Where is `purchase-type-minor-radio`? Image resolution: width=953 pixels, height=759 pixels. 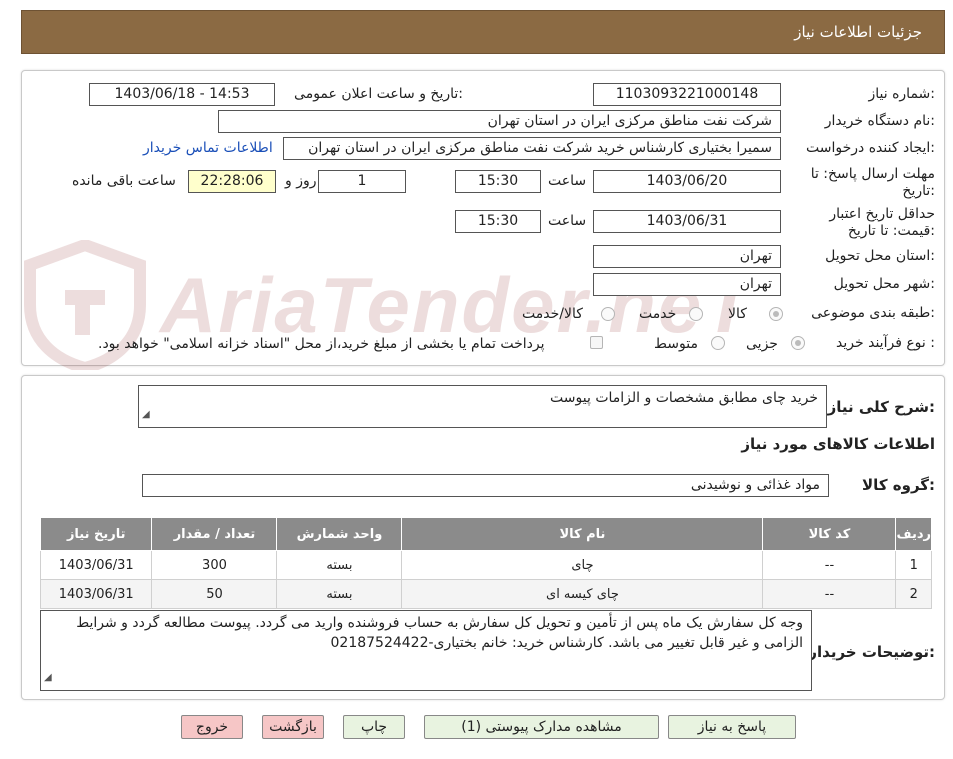 purchase-type-minor-radio is located at coordinates (798, 343).